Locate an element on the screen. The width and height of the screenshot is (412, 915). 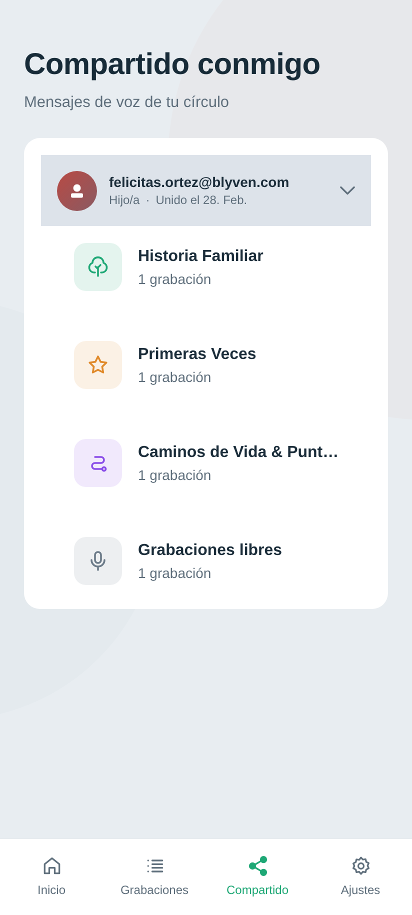
page-title: Compartido conmigo is located at coordinates (173, 65).